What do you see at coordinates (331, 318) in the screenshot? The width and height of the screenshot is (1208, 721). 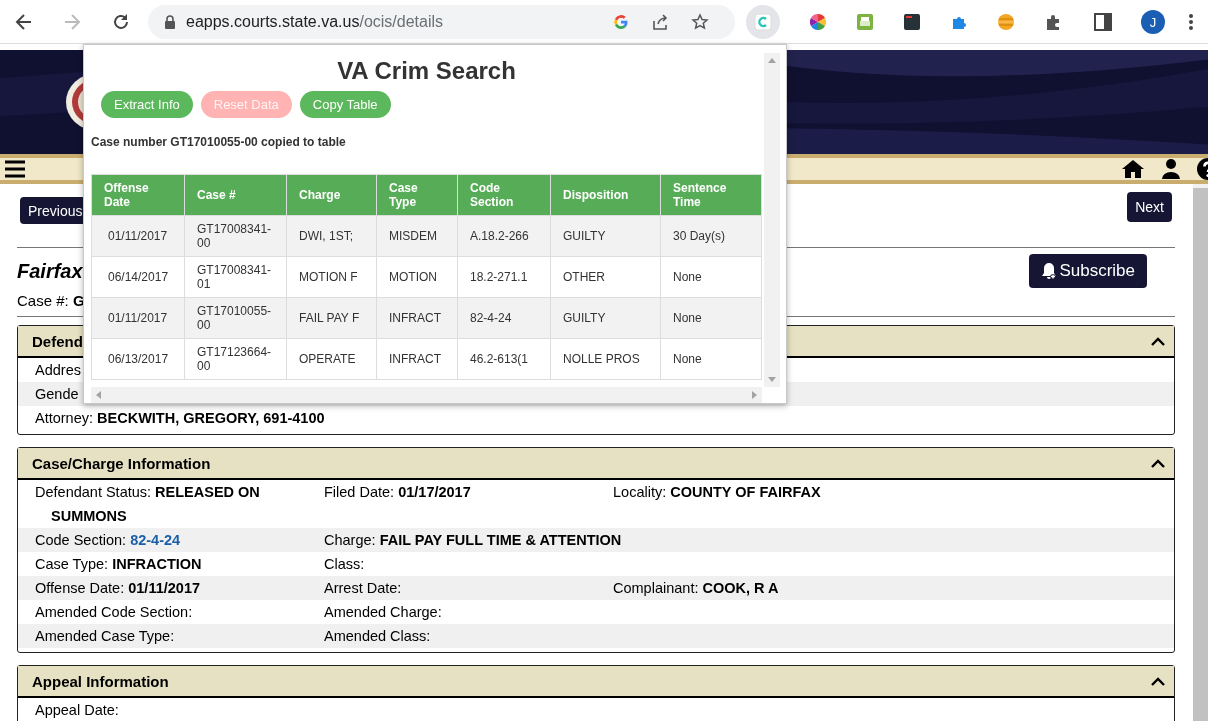 I see `table-cell: FAIL PAY F` at bounding box center [331, 318].